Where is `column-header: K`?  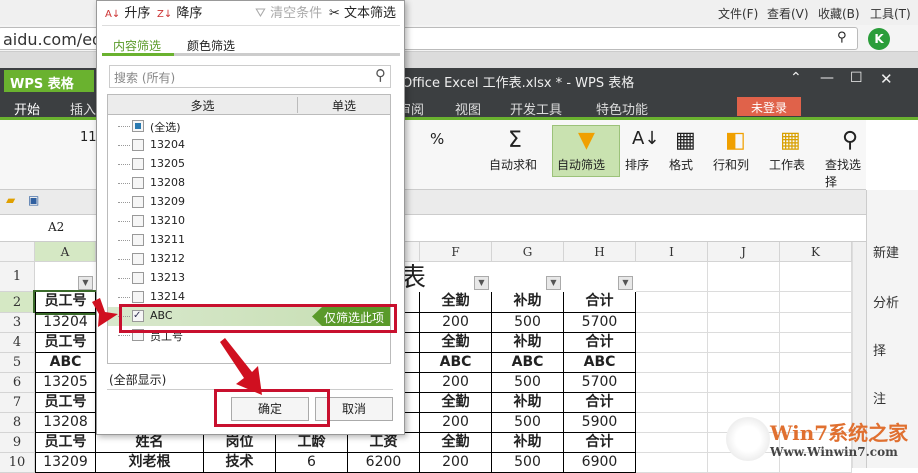 column-header: K is located at coordinates (816, 252).